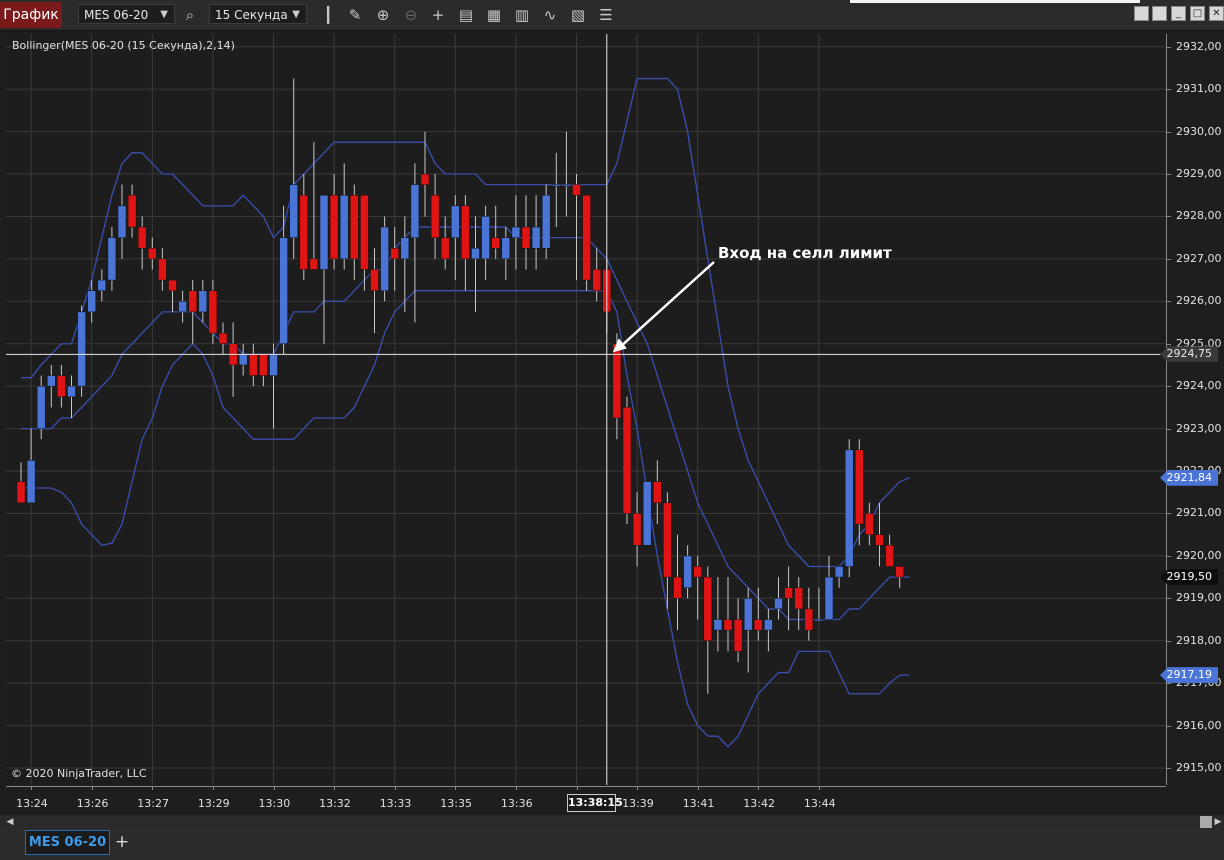 Image resolution: width=1224 pixels, height=860 pixels. What do you see at coordinates (1199, 386) in the screenshot?
I see `price-tick-label: 2924,00` at bounding box center [1199, 386].